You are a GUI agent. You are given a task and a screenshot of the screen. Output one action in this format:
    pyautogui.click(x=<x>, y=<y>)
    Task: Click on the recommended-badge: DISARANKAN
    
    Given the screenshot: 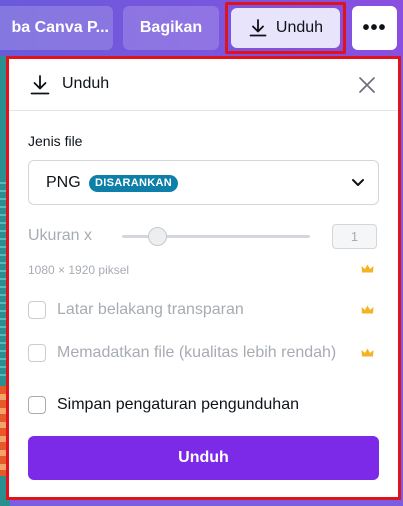 What is the action you would take?
    pyautogui.click(x=133, y=183)
    